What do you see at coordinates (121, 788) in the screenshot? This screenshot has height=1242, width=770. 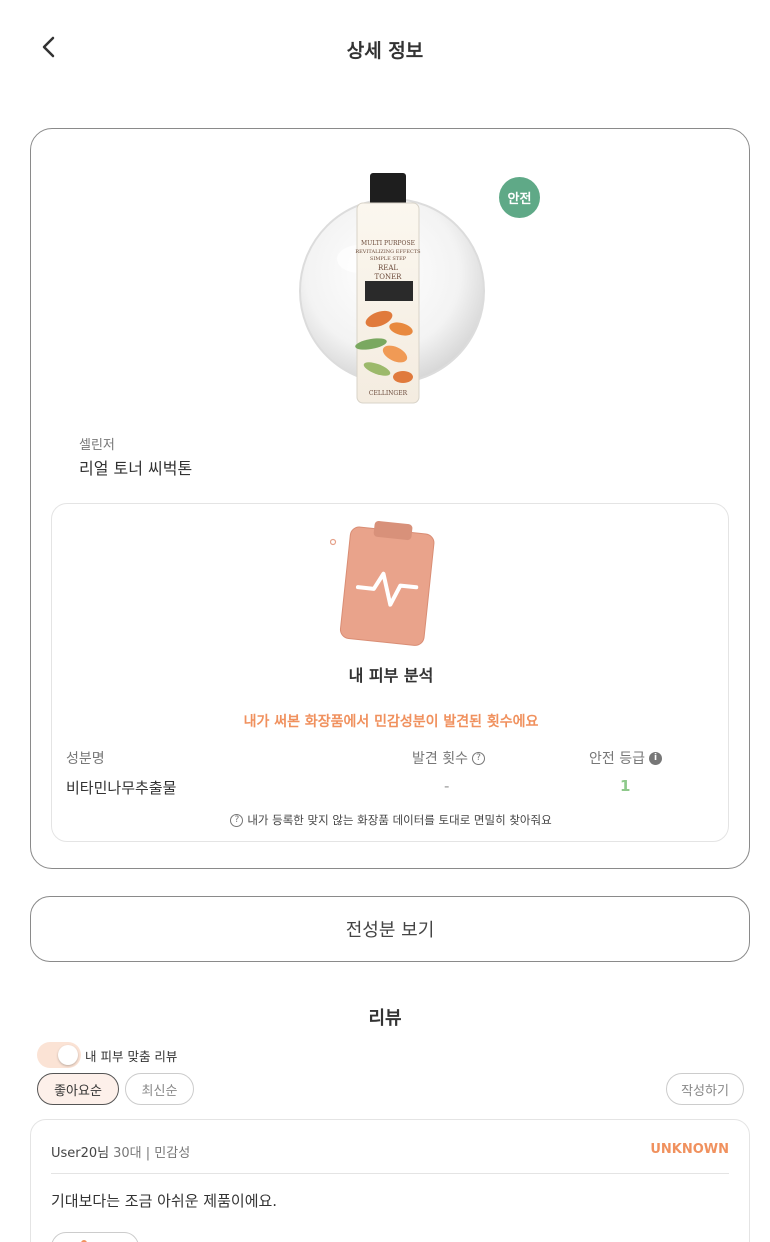 I see `ingredient-name: 비타민나무추출물` at bounding box center [121, 788].